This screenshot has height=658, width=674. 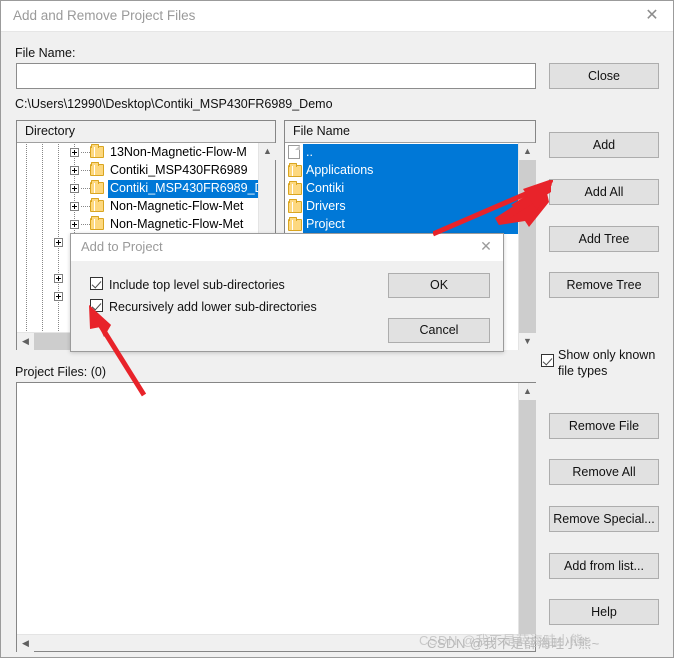 What do you see at coordinates (604, 192) in the screenshot?
I see `add-all-button: Add All` at bounding box center [604, 192].